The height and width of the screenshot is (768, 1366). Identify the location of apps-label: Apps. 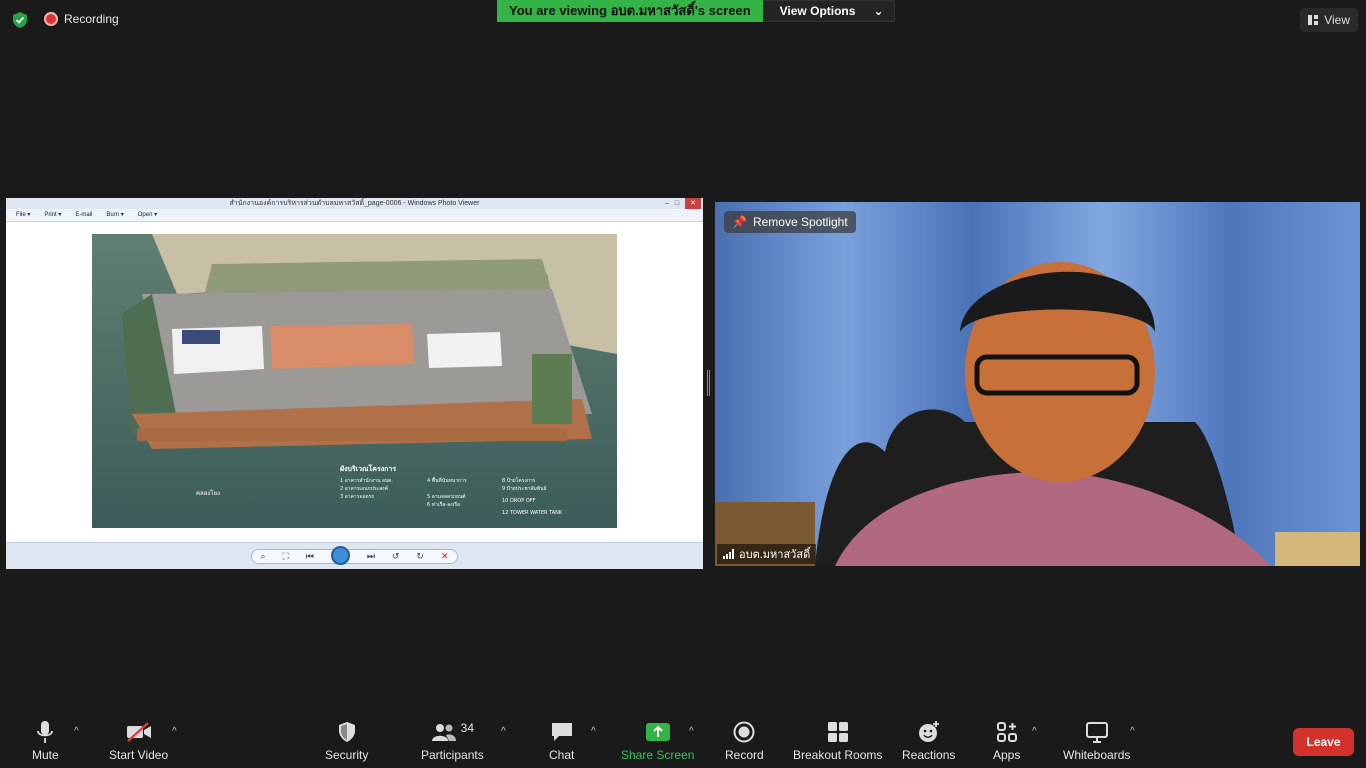
(1007, 755).